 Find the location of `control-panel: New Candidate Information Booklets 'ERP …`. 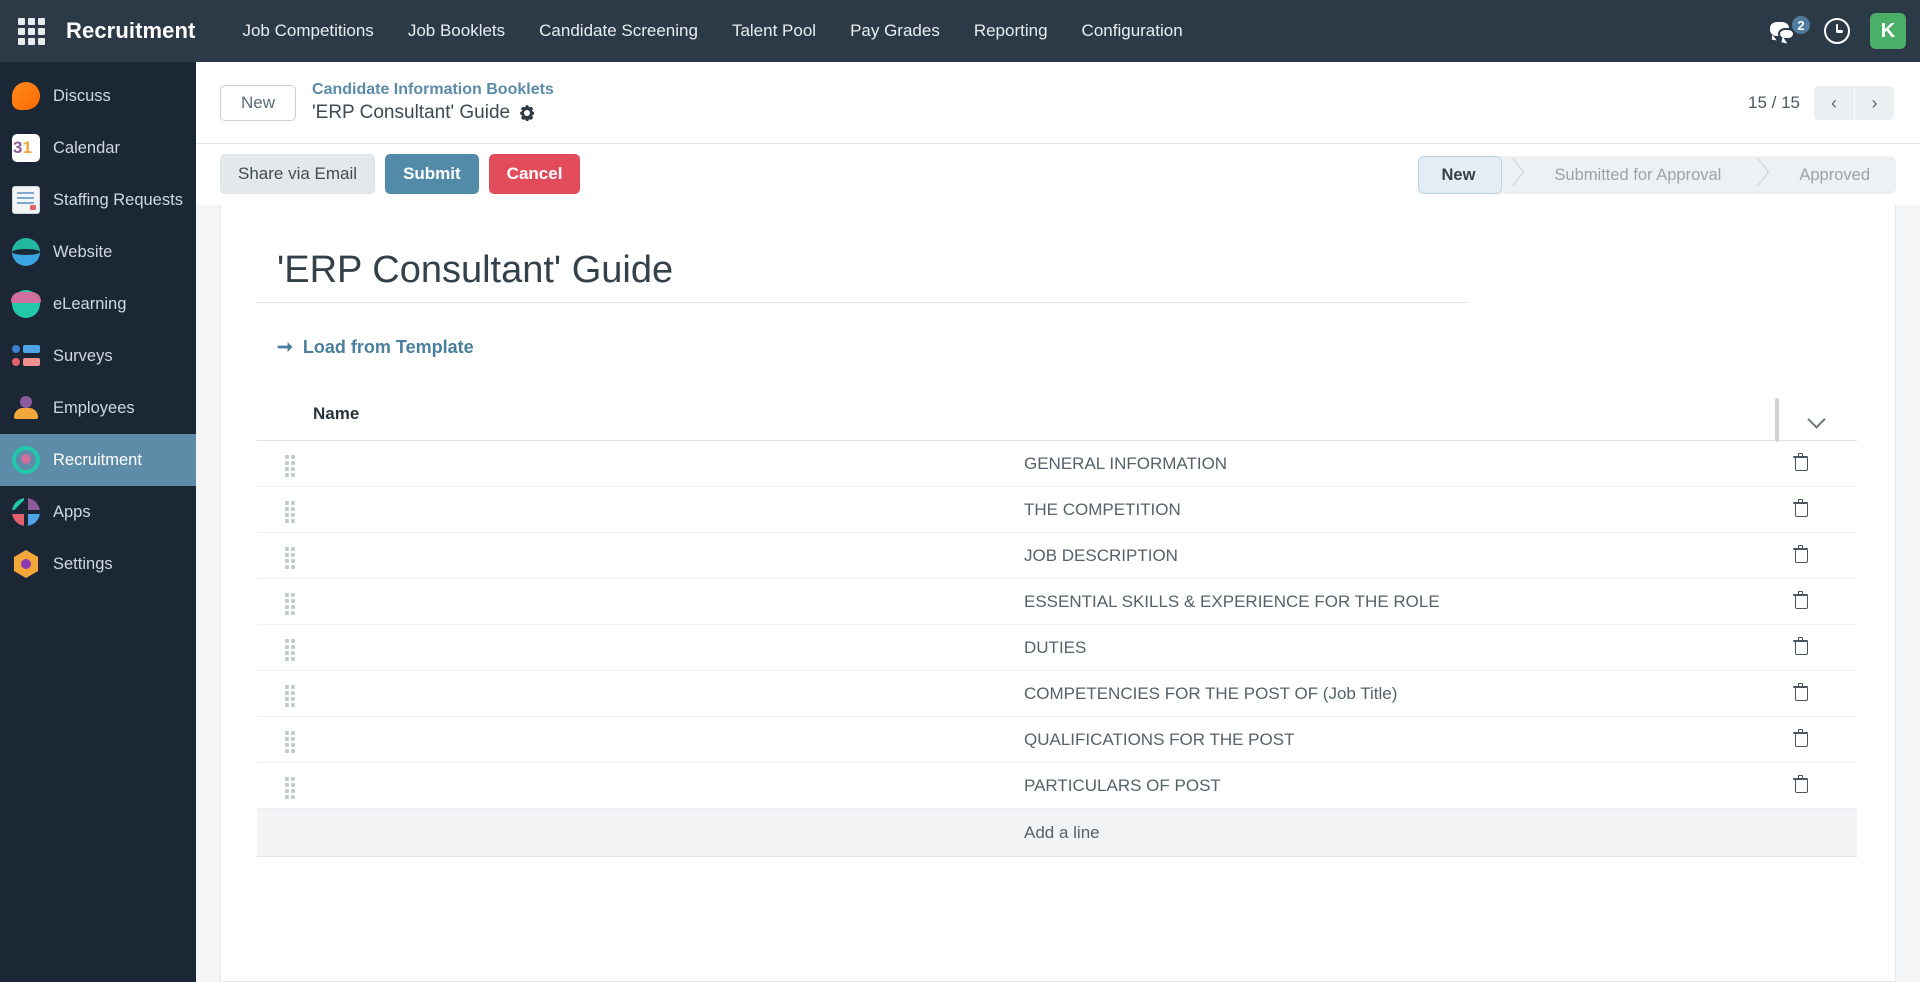

control-panel: New Candidate Information Booklets 'ERP … is located at coordinates (1058, 103).